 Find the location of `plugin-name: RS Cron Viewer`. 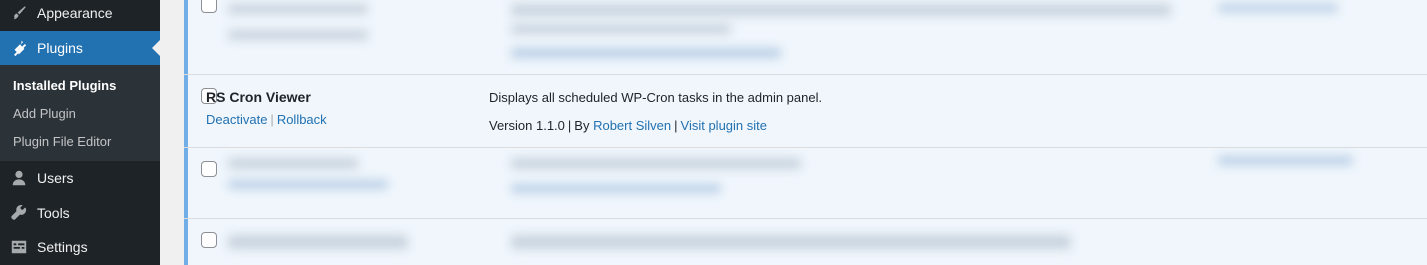

plugin-name: RS Cron Viewer is located at coordinates (258, 97).